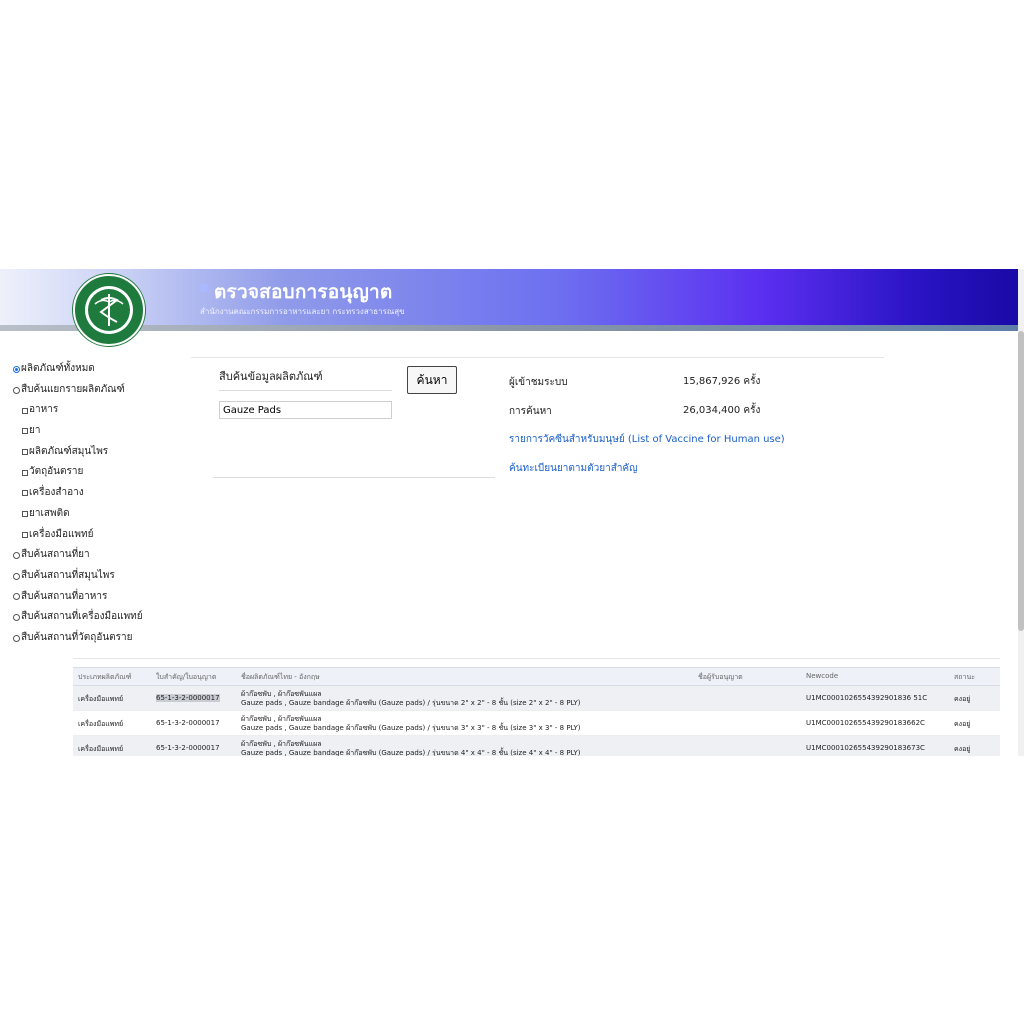  Describe the element at coordinates (55, 555) in the screenshot. I see `sidebar-item-label: สืบค้นสถานที่ยา` at that location.